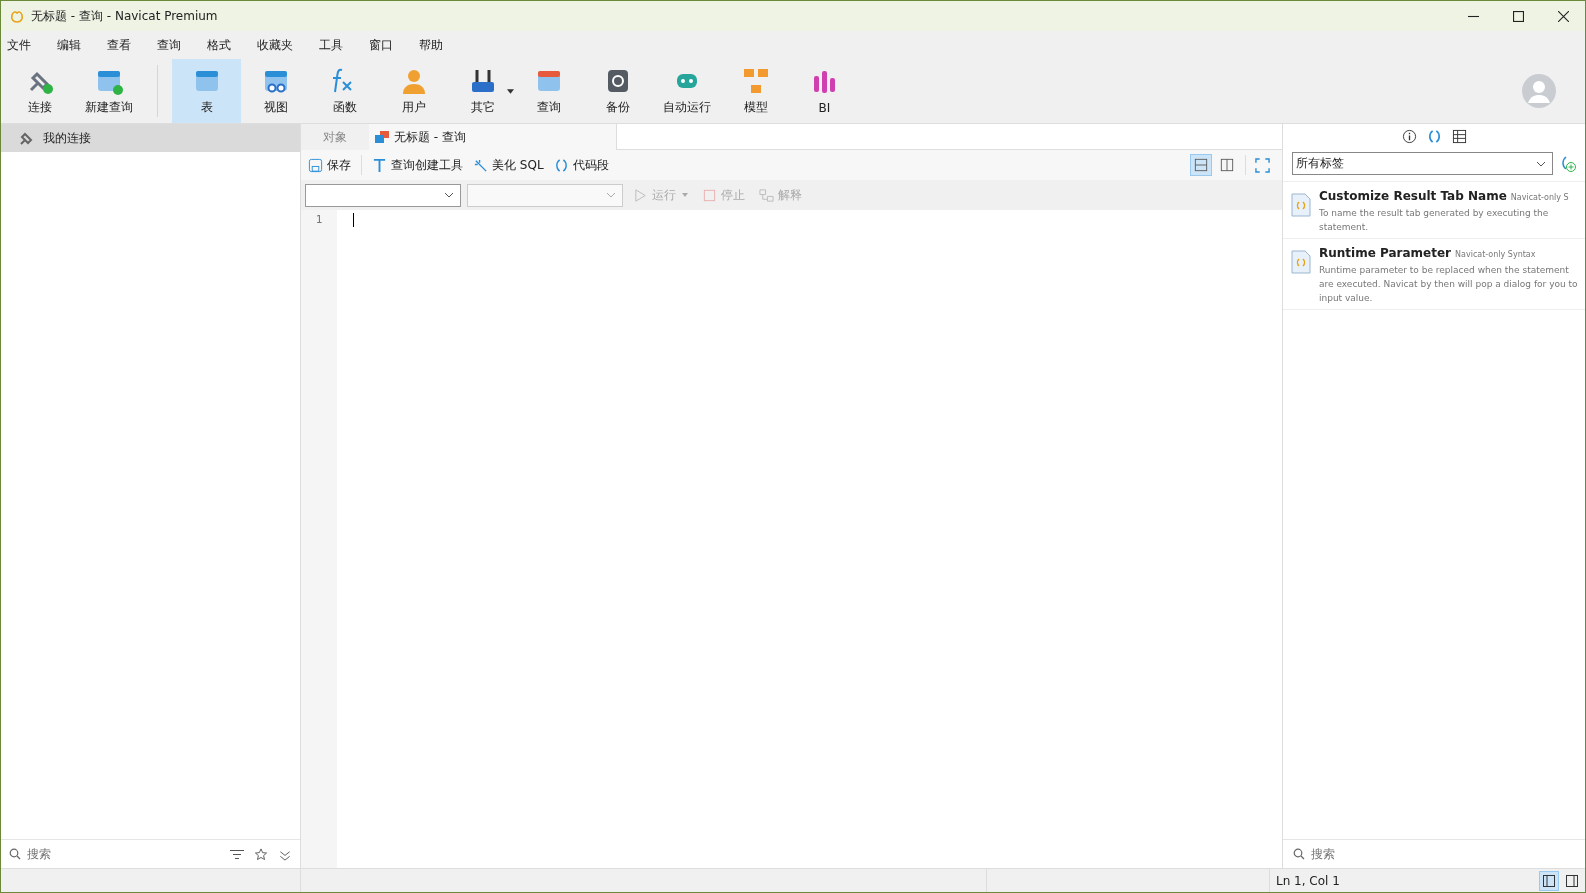 Image resolution: width=1586 pixels, height=893 pixels. Describe the element at coordinates (124, 45) in the screenshot. I see `menu-item: 查看` at that location.